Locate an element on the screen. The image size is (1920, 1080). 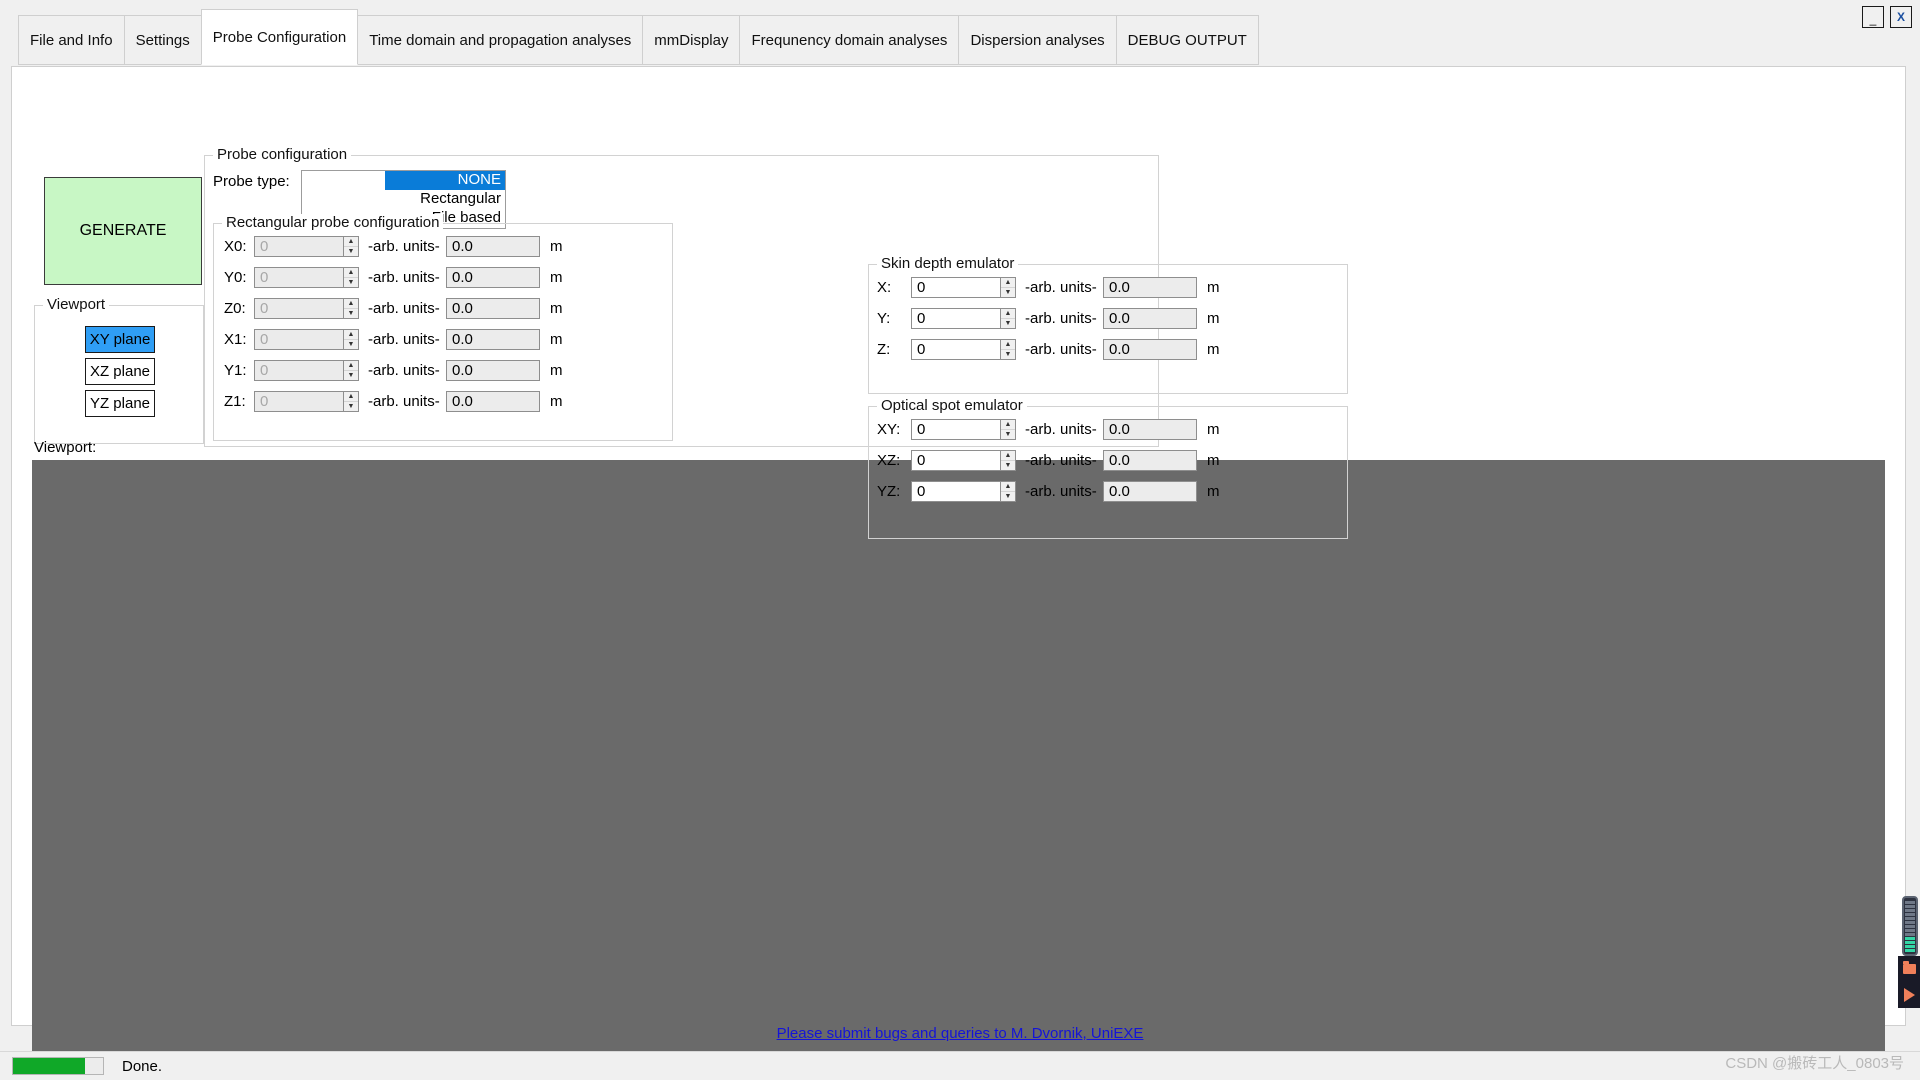
generate-button: GENERATE is located at coordinates (123, 231).